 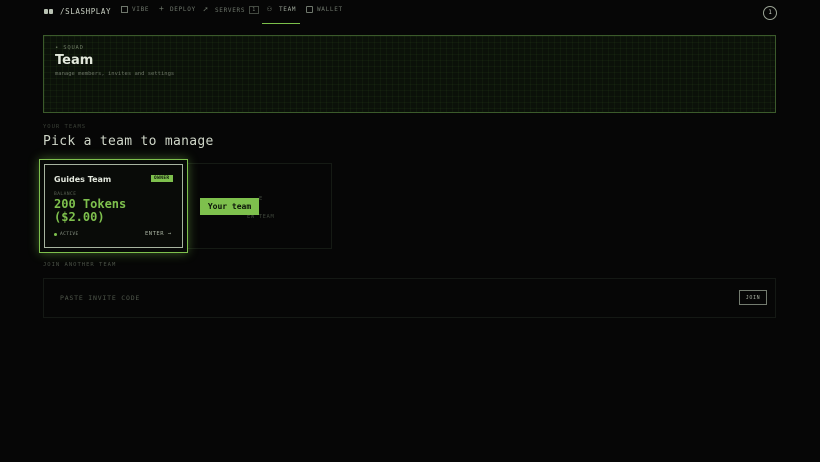 I want to click on brand-name: /SLASHPLAY, so click(x=86, y=11).